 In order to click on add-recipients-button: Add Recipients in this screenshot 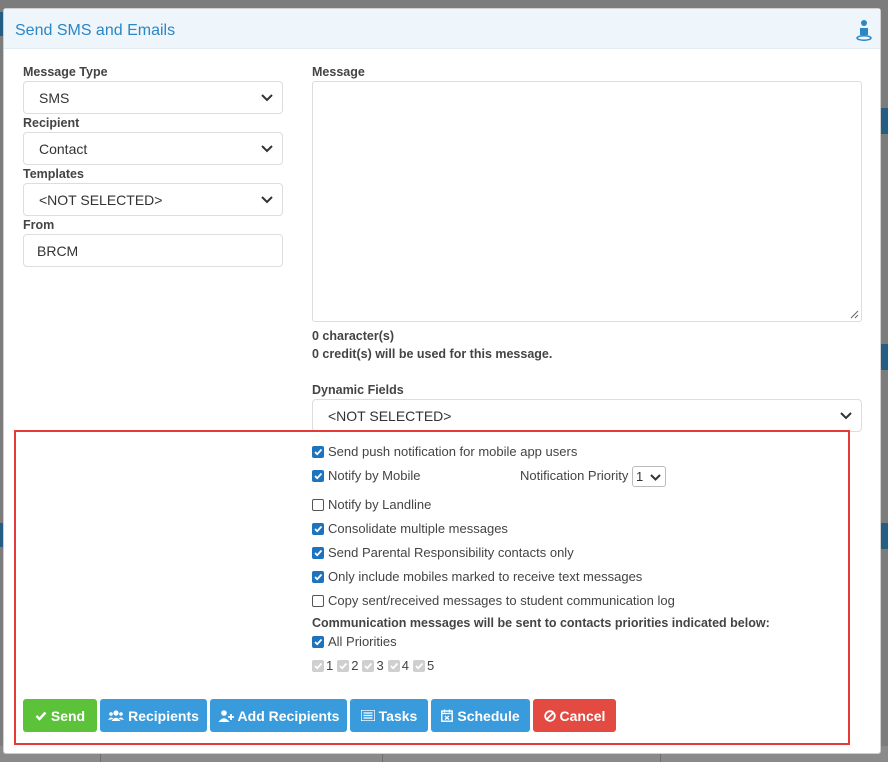, I will do `click(278, 715)`.